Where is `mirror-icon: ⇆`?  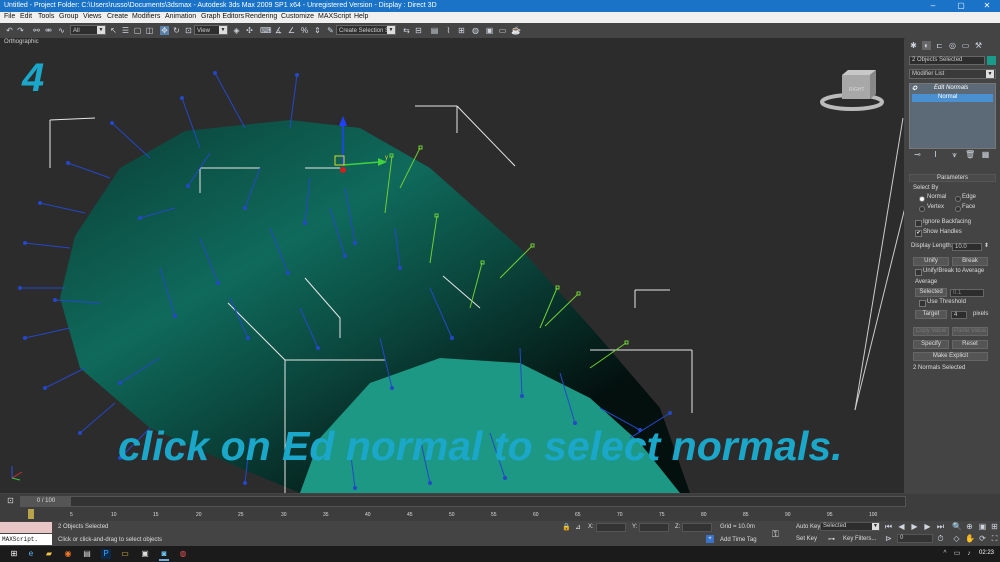
mirror-icon: ⇆ is located at coordinates (406, 30).